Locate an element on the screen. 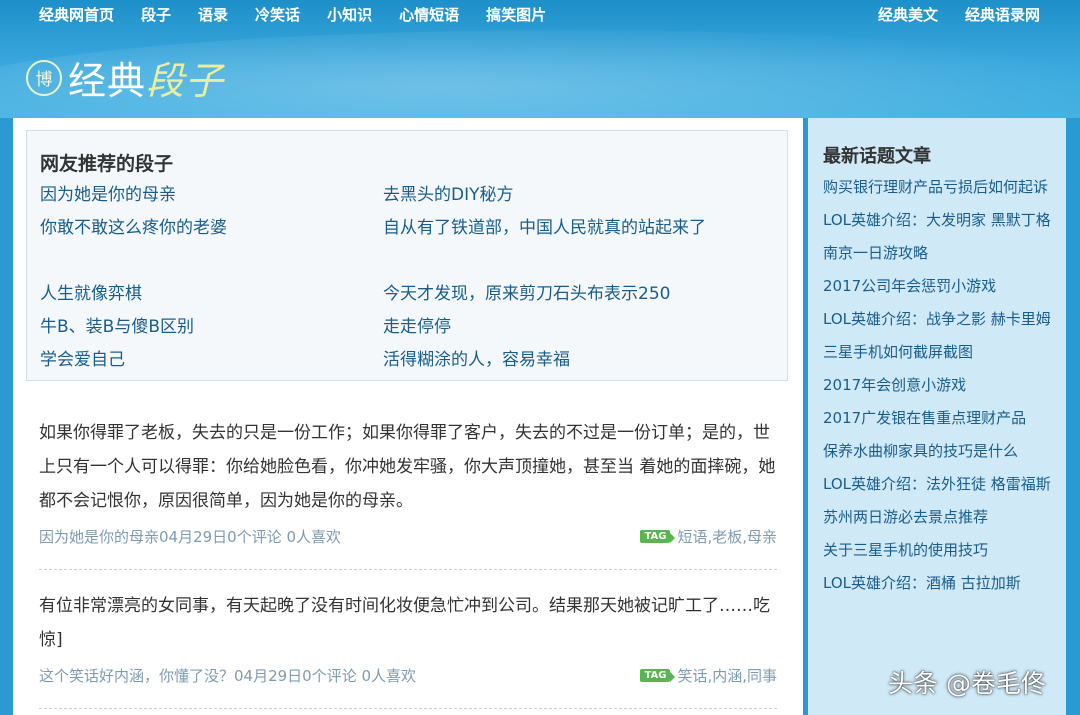 The height and width of the screenshot is (715, 1080). nav-tips: 小知识 is located at coordinates (349, 14).